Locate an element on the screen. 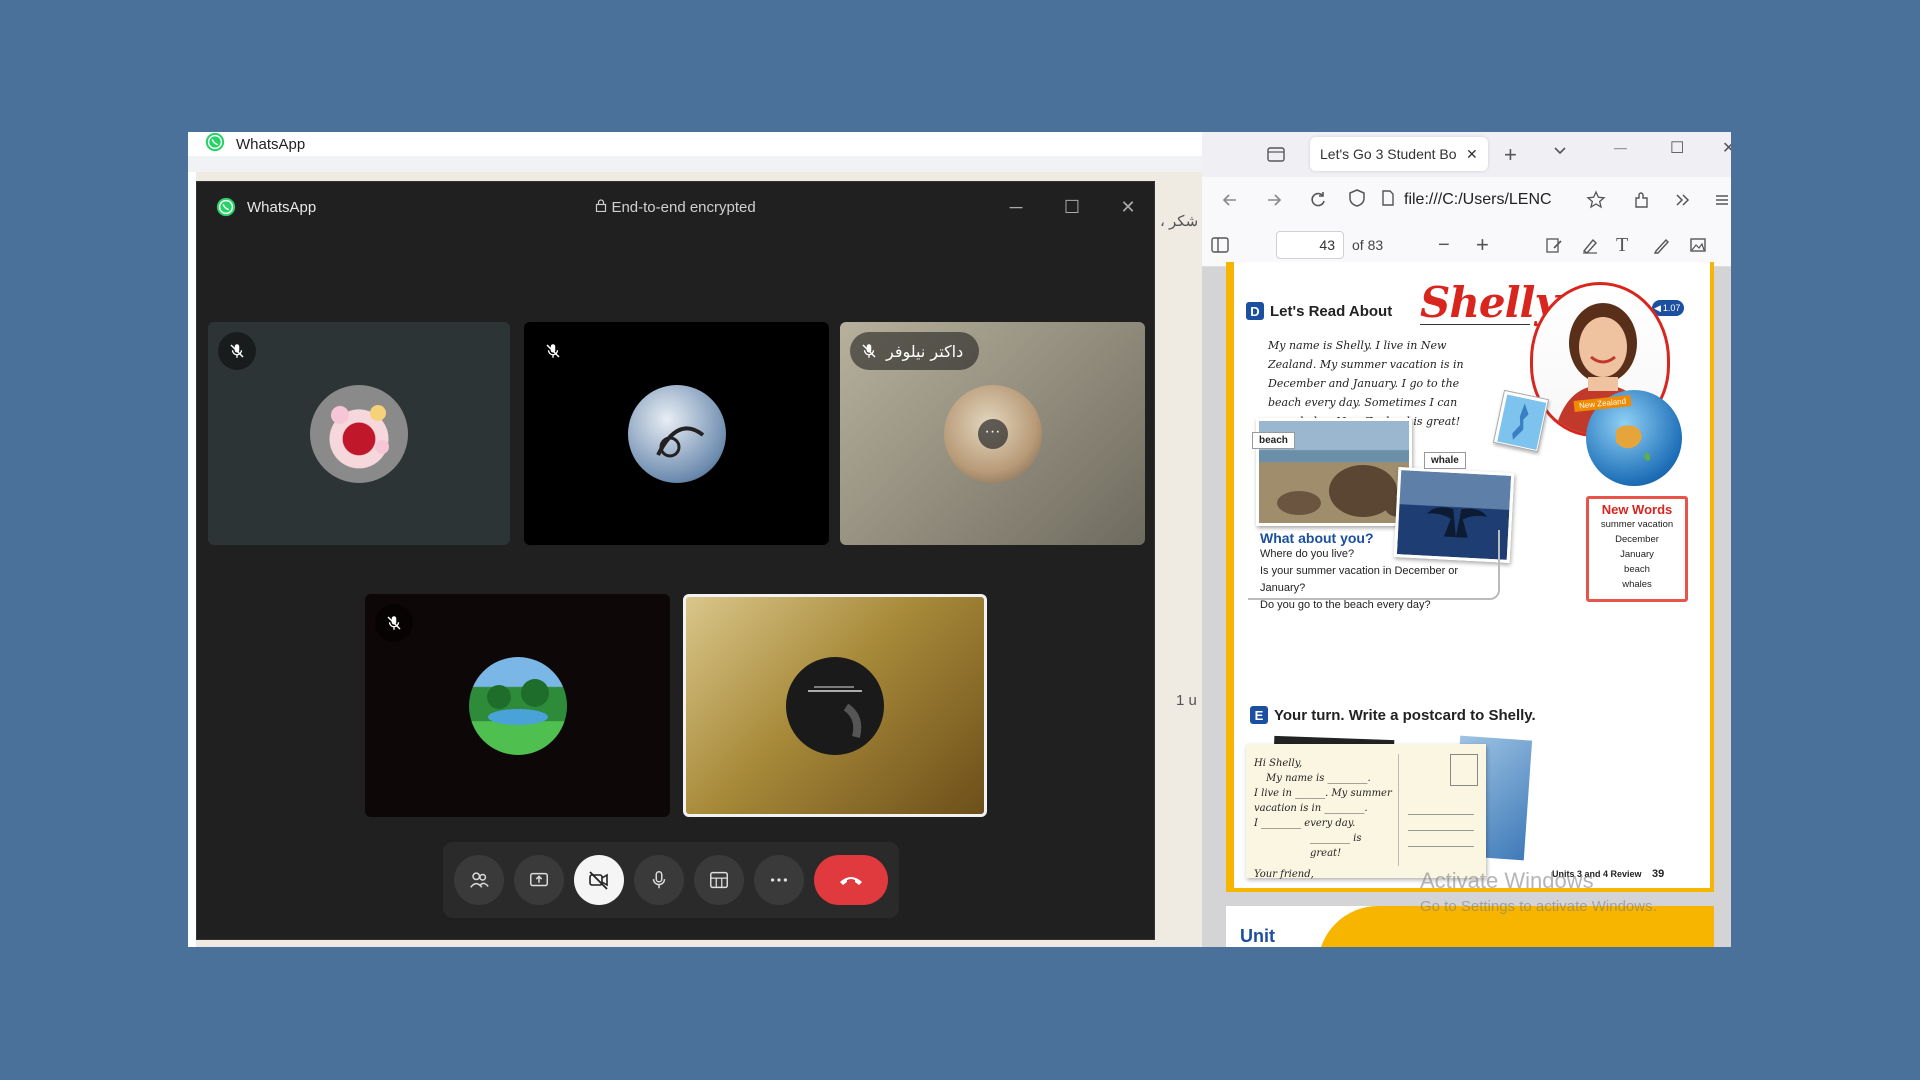  image-tool-icon is located at coordinates (1698, 245).